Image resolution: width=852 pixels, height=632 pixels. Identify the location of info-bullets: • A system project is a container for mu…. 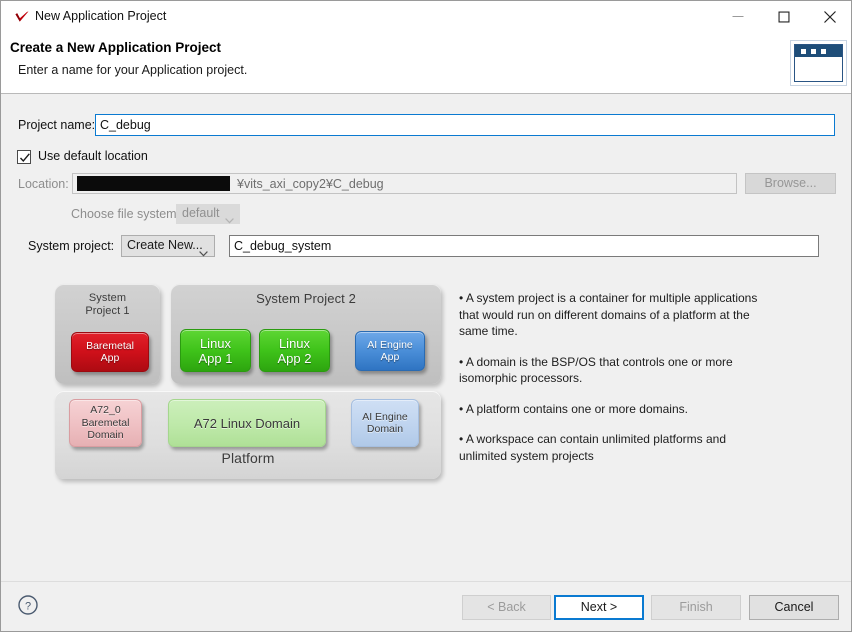
(614, 384).